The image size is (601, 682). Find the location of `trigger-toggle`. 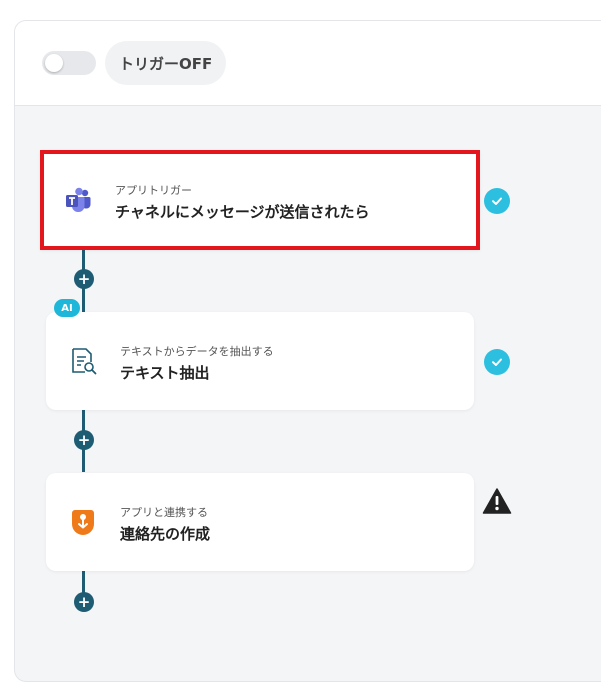

trigger-toggle is located at coordinates (69, 63).